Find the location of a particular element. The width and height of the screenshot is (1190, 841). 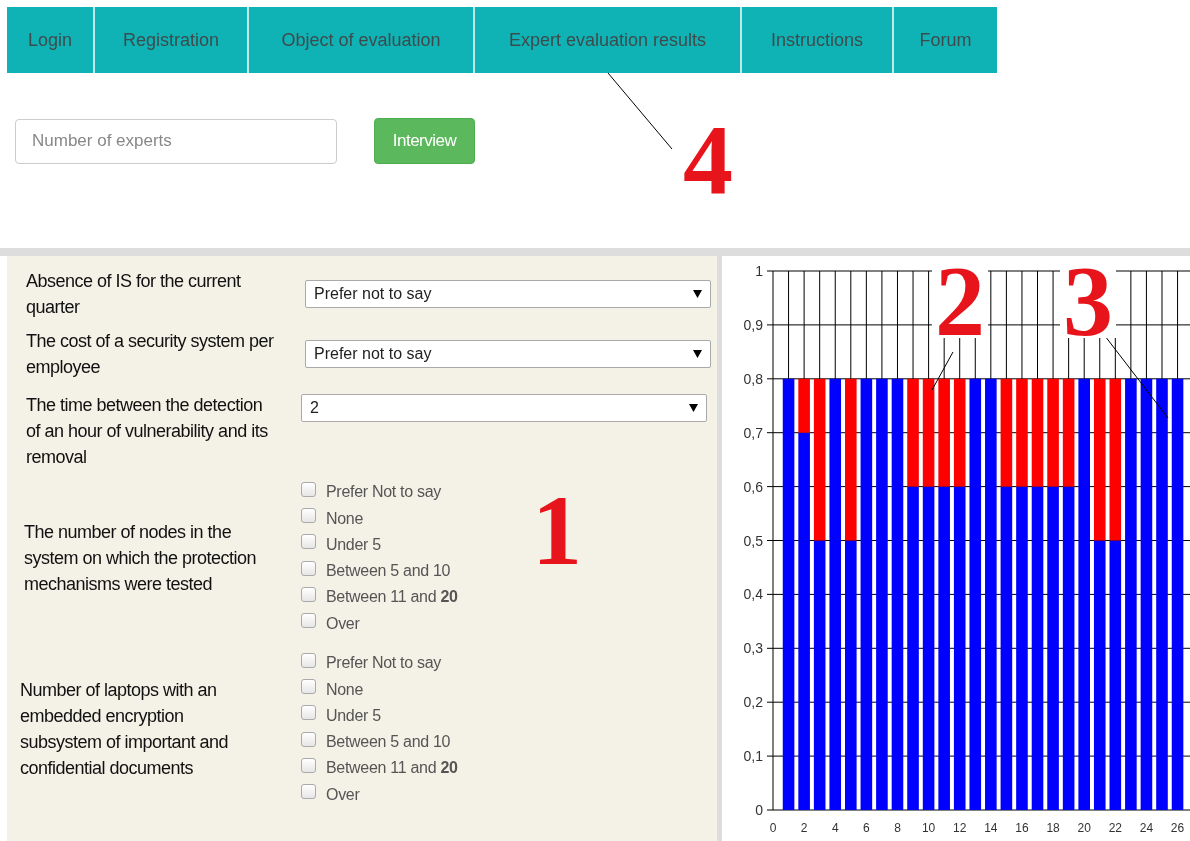

x-tick-label: 0 is located at coordinates (773, 828).